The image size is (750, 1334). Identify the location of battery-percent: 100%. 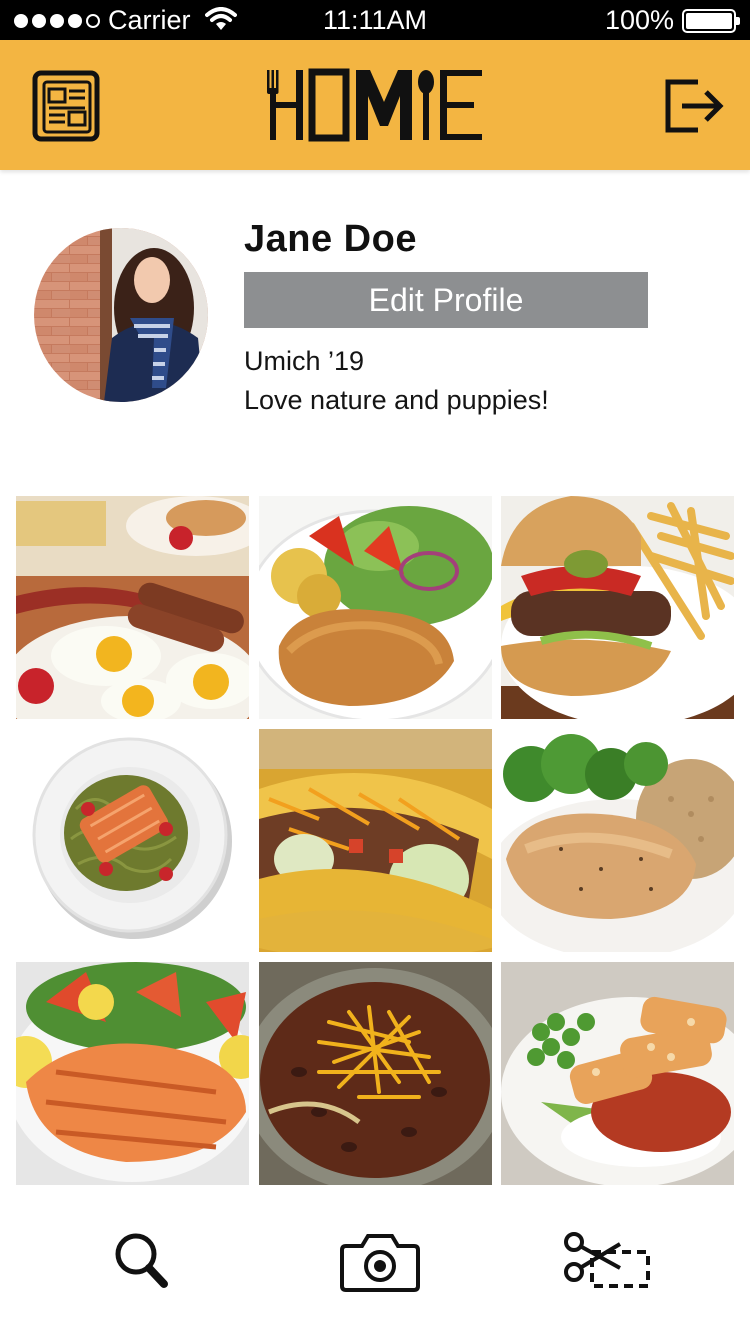
(639, 20).